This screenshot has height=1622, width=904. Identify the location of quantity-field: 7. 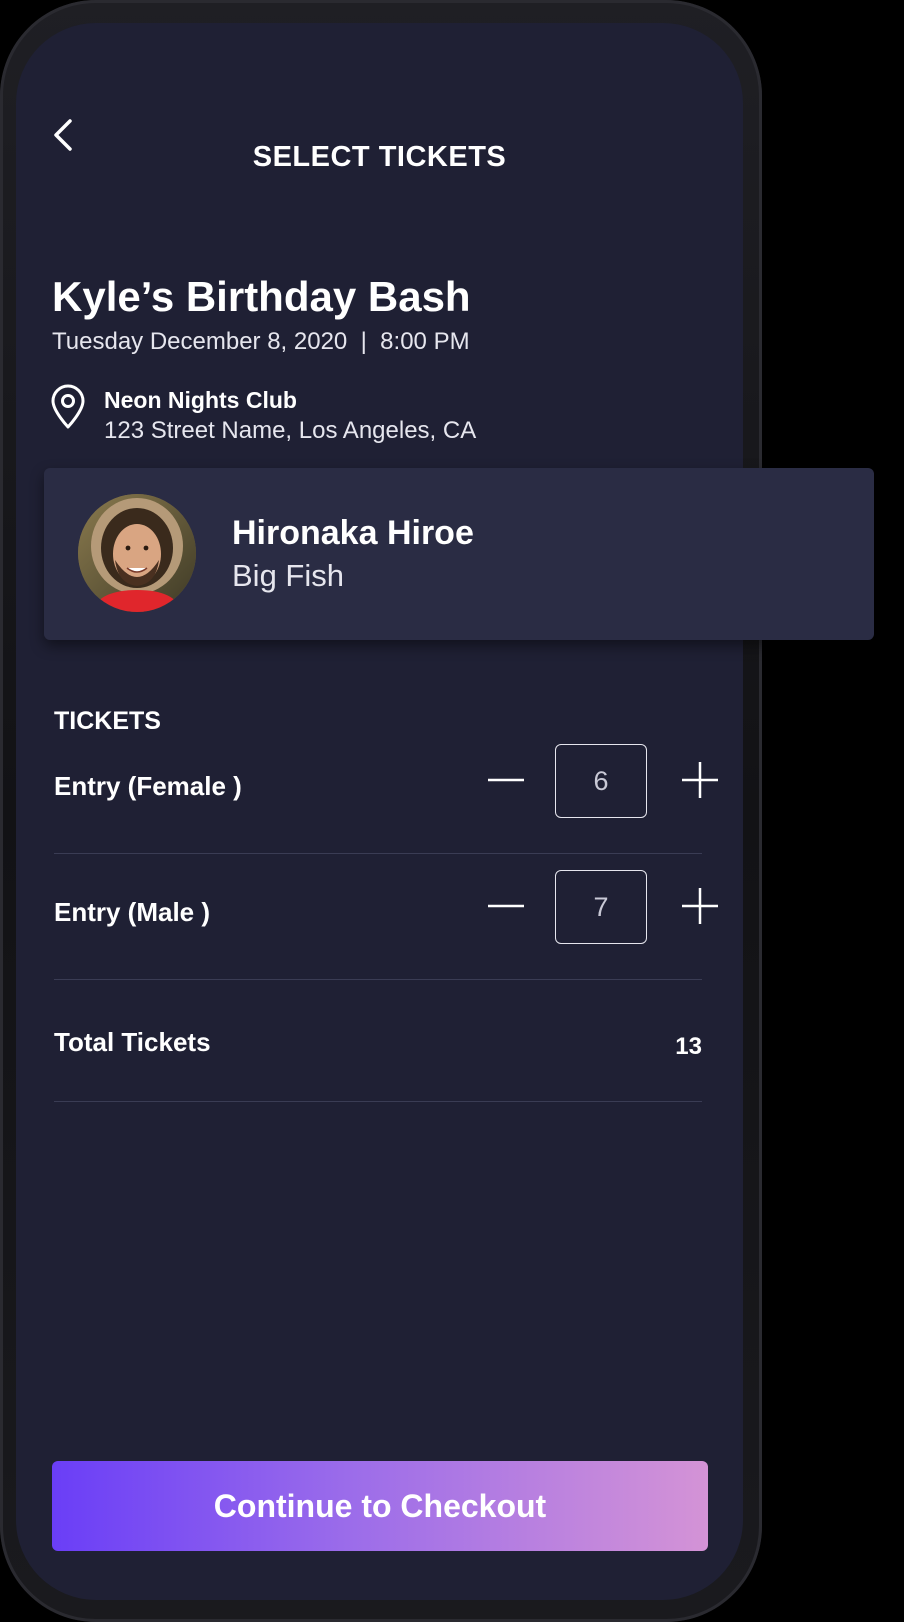
(601, 907).